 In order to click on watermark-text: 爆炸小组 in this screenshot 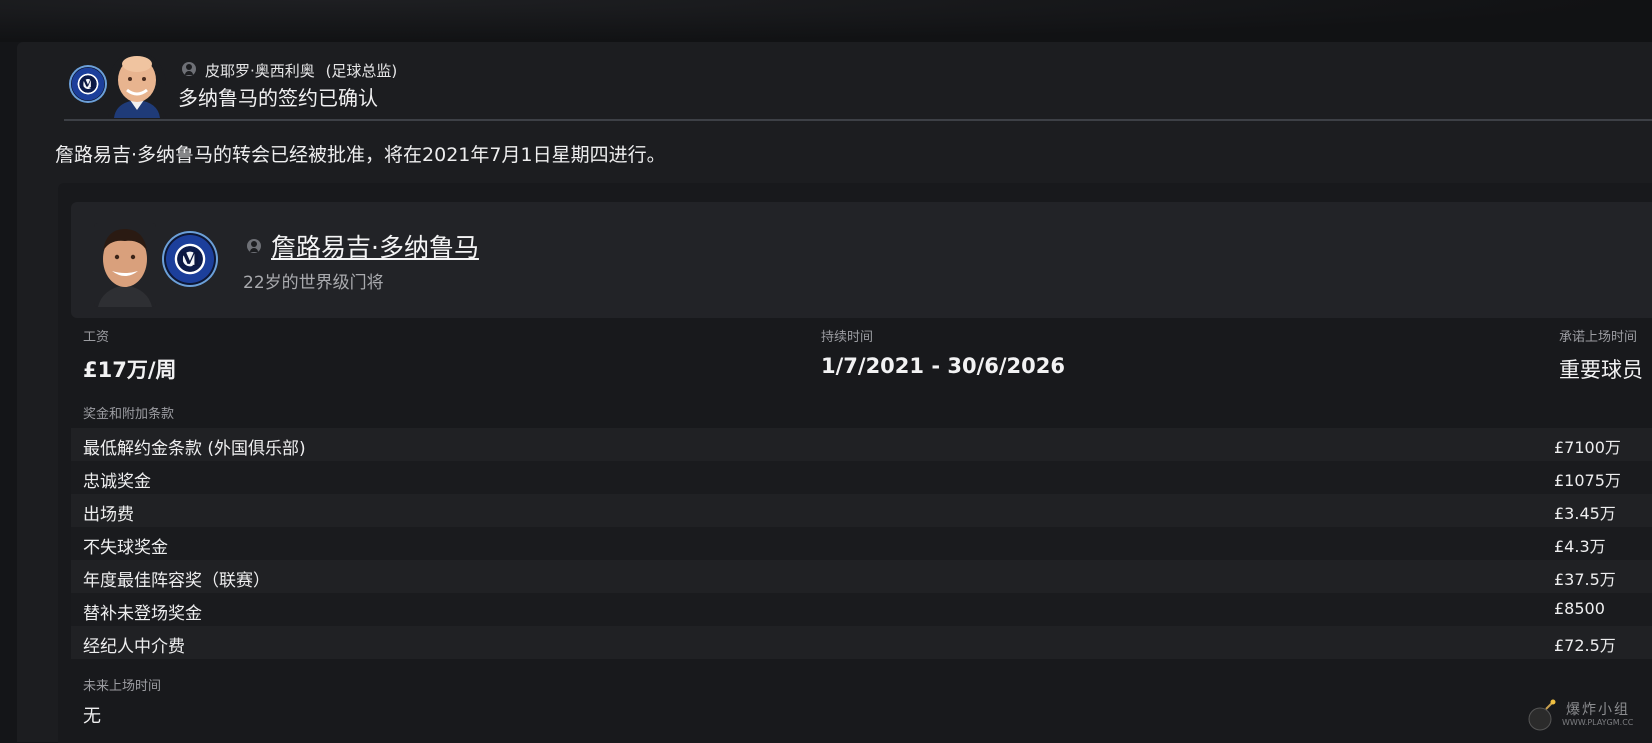, I will do `click(1598, 710)`.